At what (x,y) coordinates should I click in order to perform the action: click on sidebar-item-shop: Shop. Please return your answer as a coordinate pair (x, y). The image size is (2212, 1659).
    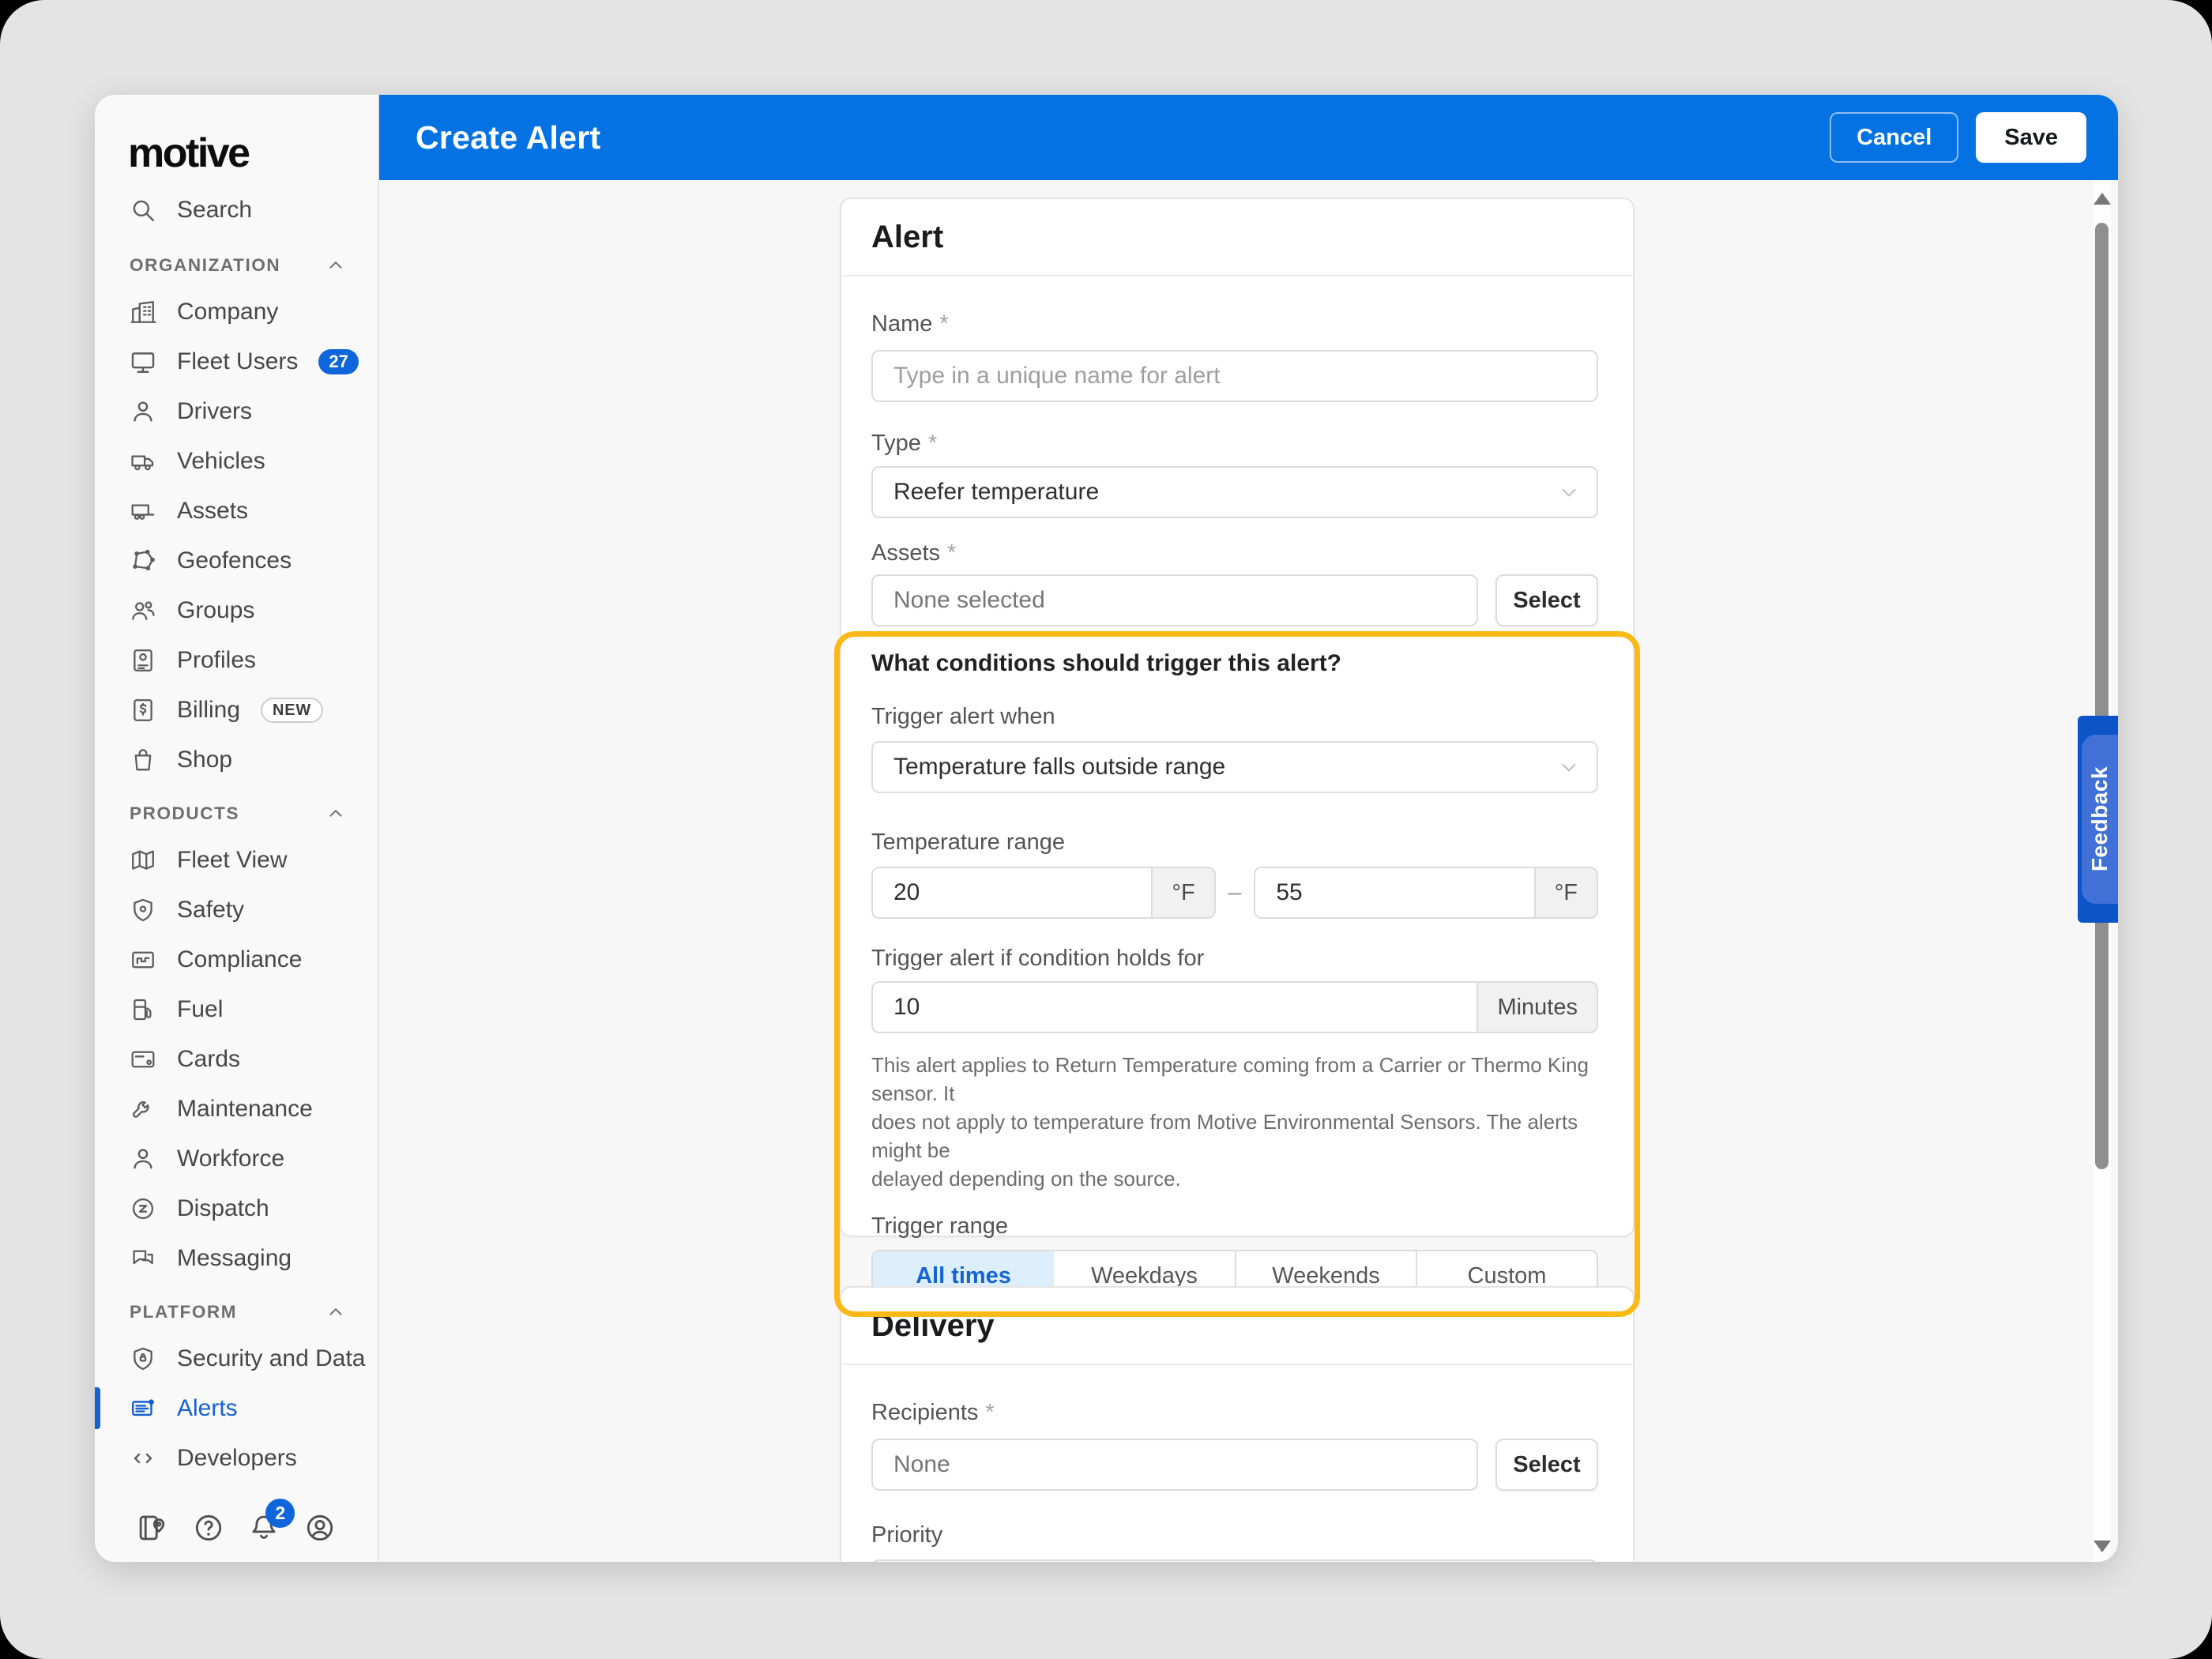
    Looking at the image, I should click on (237, 760).